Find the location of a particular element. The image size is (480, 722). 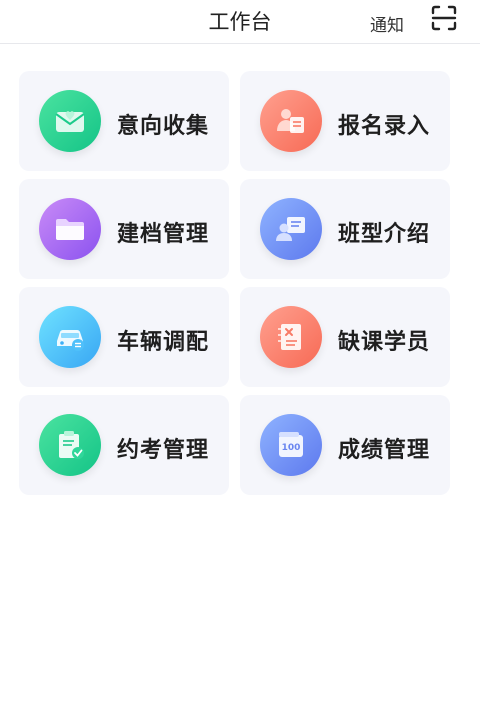

tile-label: 报名录入 is located at coordinates (384, 126).